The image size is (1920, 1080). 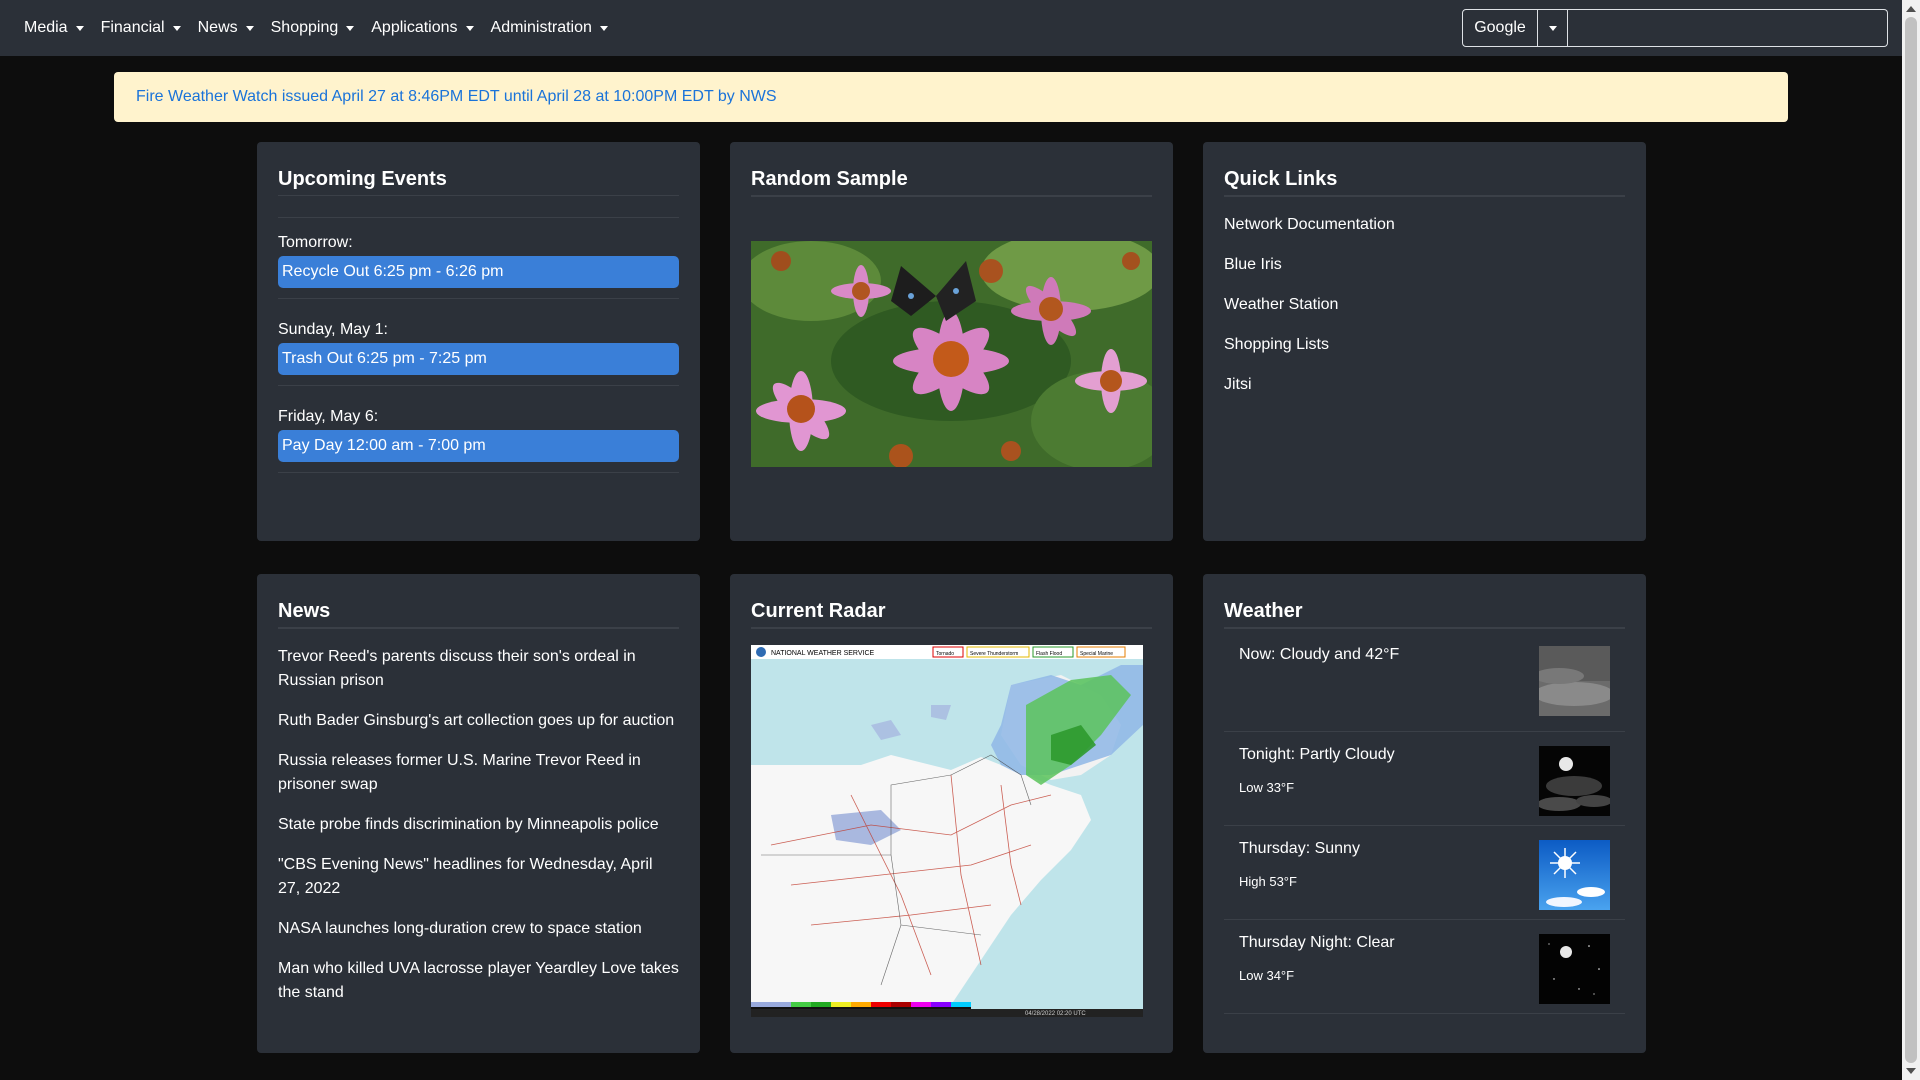 I want to click on event-badge: Recycle Out 6:25 pm - 6:26 pm, so click(x=478, y=272).